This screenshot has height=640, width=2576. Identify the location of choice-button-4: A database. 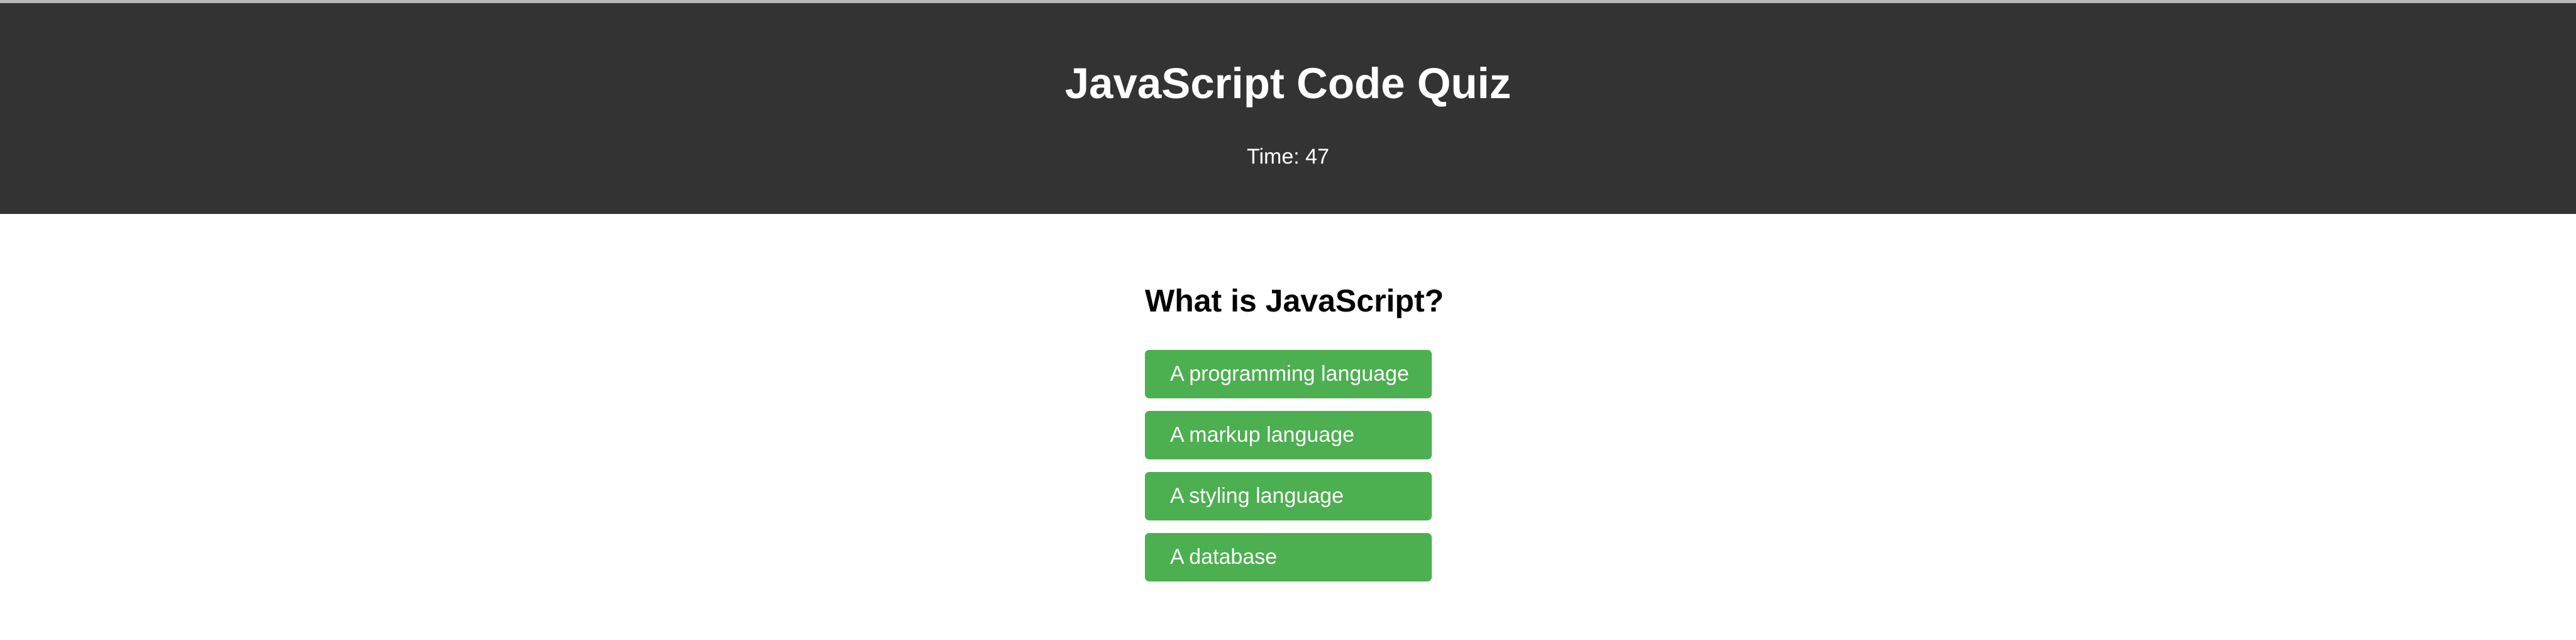
(1289, 557).